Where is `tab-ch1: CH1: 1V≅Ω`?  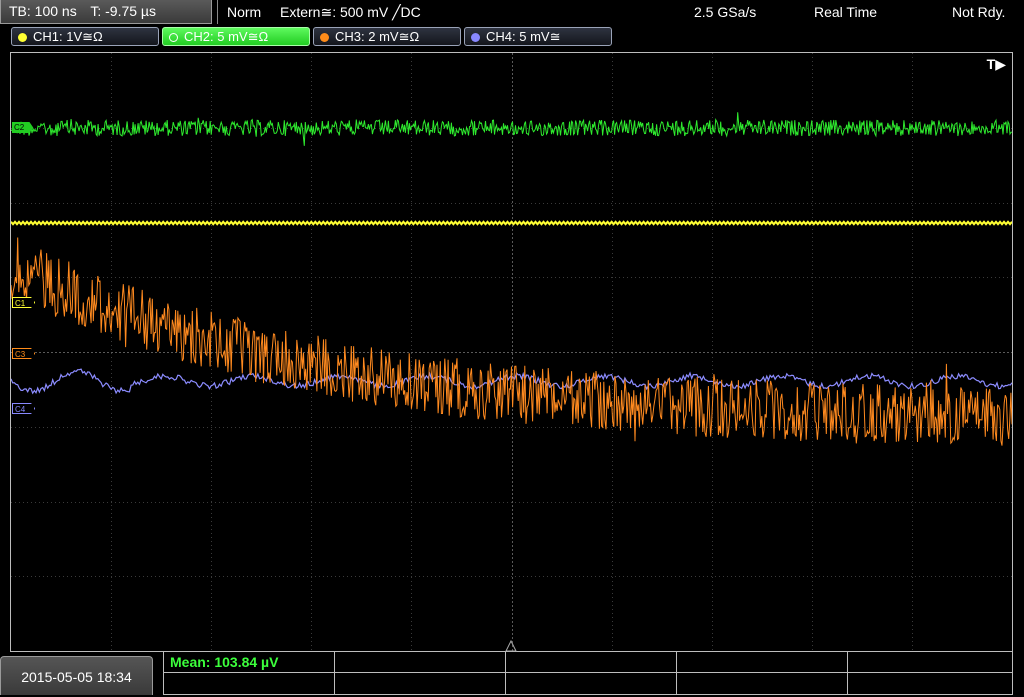
tab-ch1: CH1: 1V≅Ω is located at coordinates (85, 36).